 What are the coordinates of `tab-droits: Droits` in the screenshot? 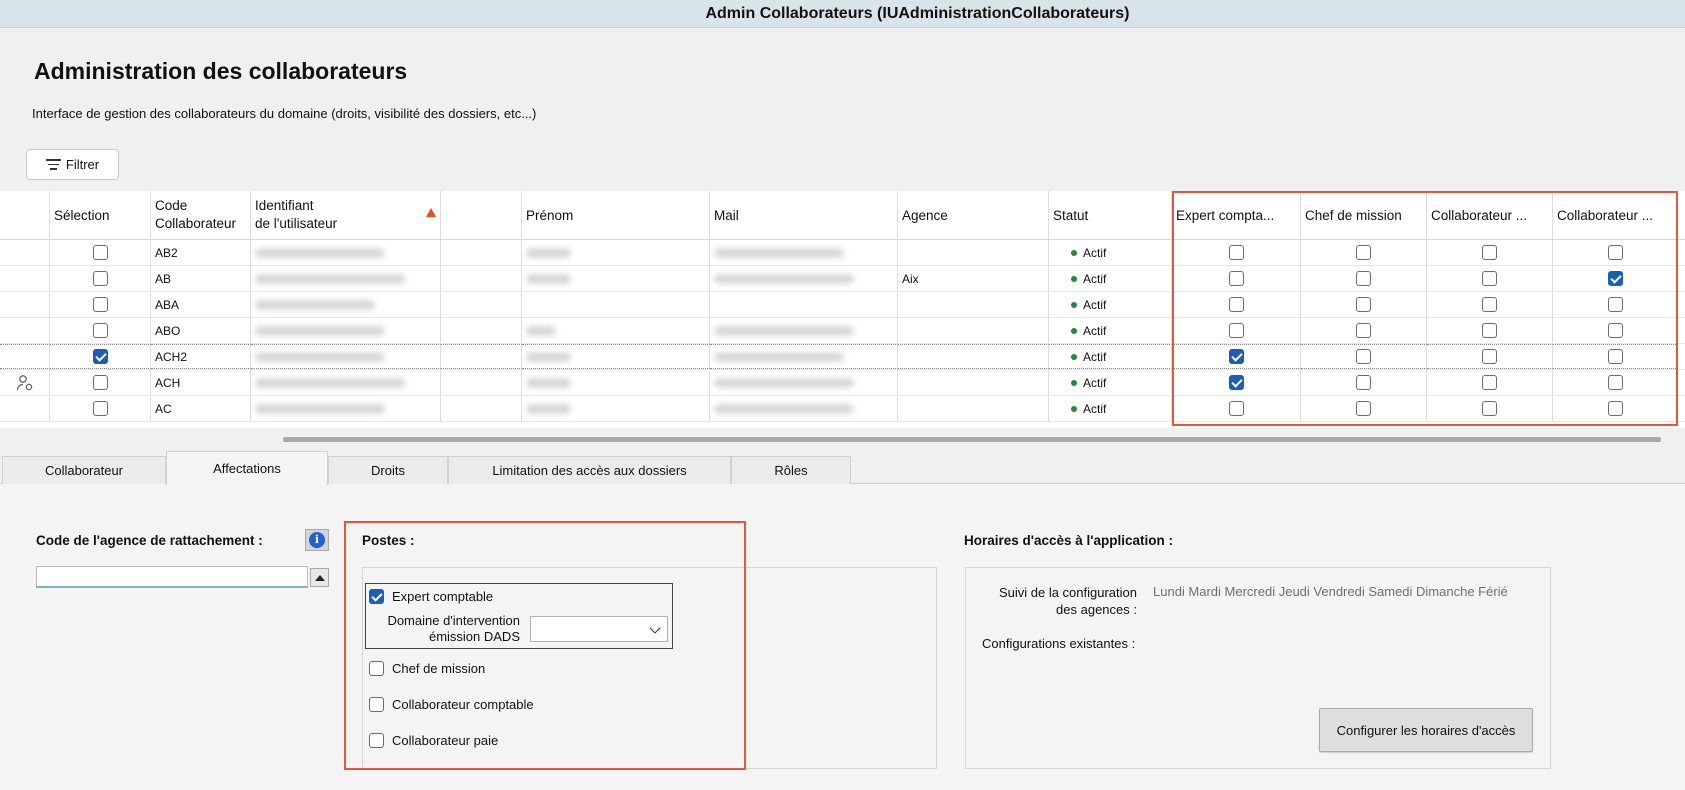 It's located at (388, 470).